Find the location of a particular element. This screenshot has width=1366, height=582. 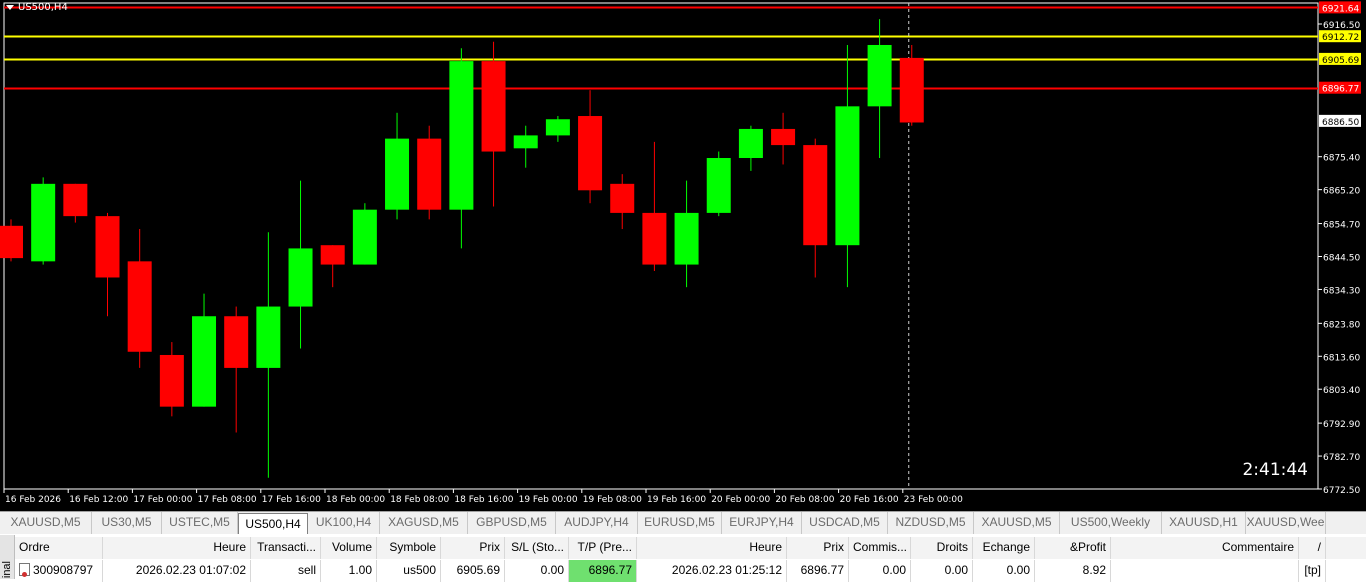

chart-symbol-title: US500,H4 is located at coordinates (37, 7).